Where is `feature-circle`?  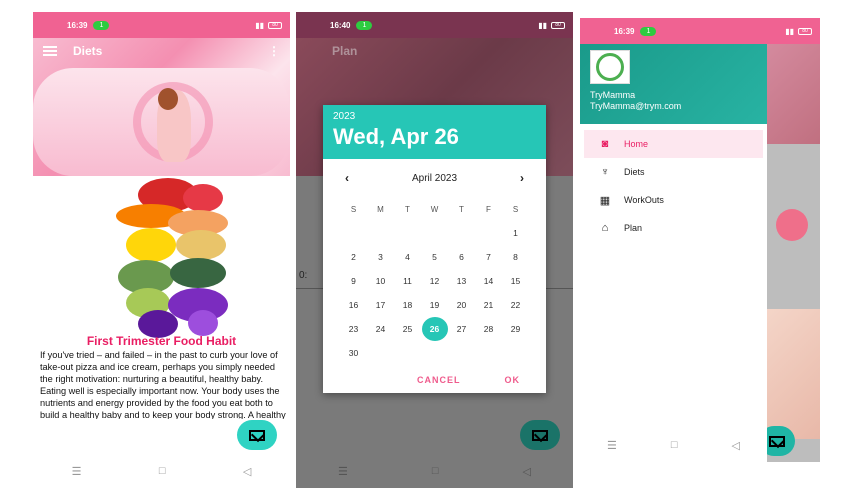 feature-circle is located at coordinates (792, 225).